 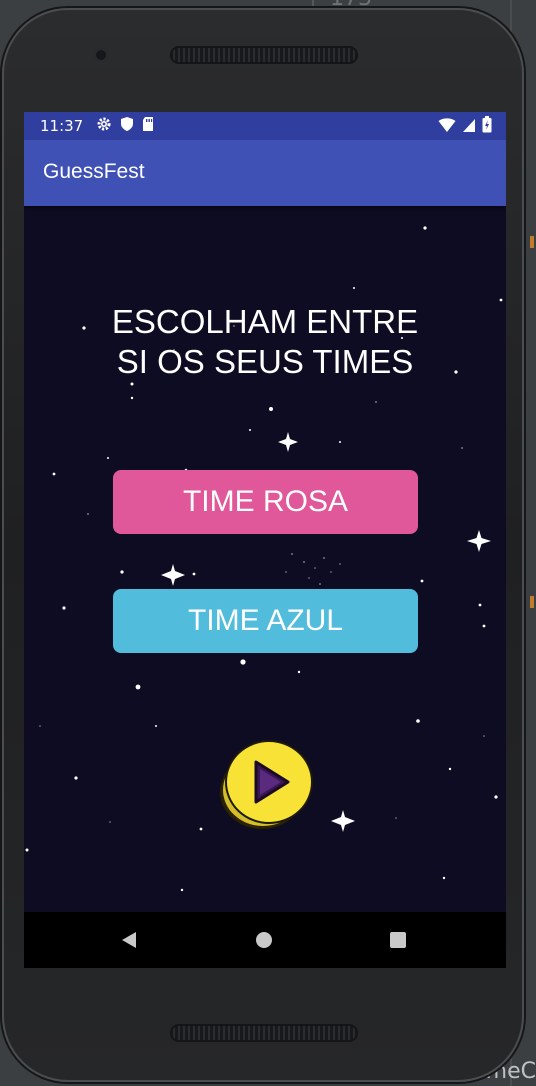 I want to click on wifi-icon, so click(x=447, y=127).